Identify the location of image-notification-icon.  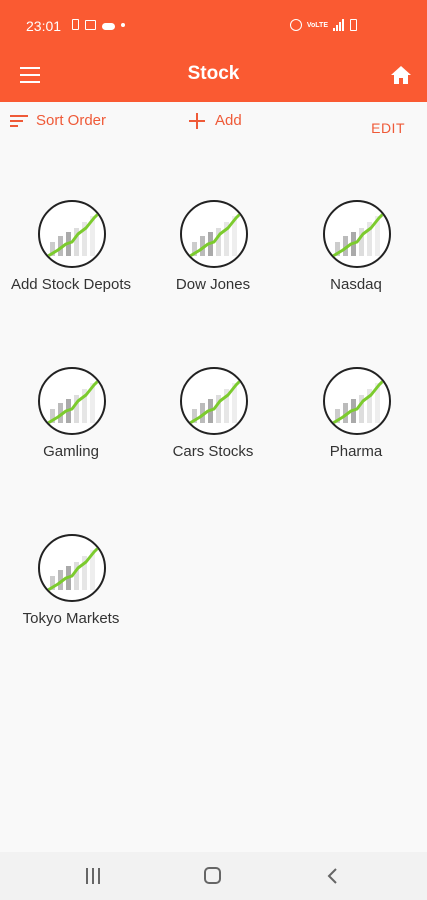
(90, 24).